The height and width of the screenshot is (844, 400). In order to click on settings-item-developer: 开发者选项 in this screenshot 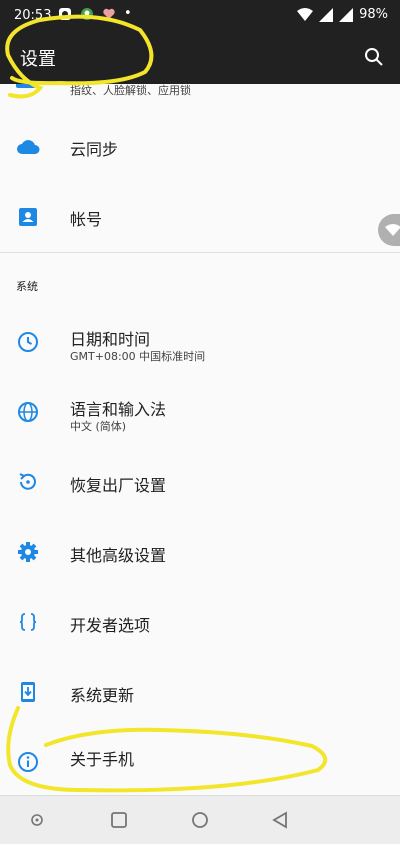, I will do `click(200, 621)`.